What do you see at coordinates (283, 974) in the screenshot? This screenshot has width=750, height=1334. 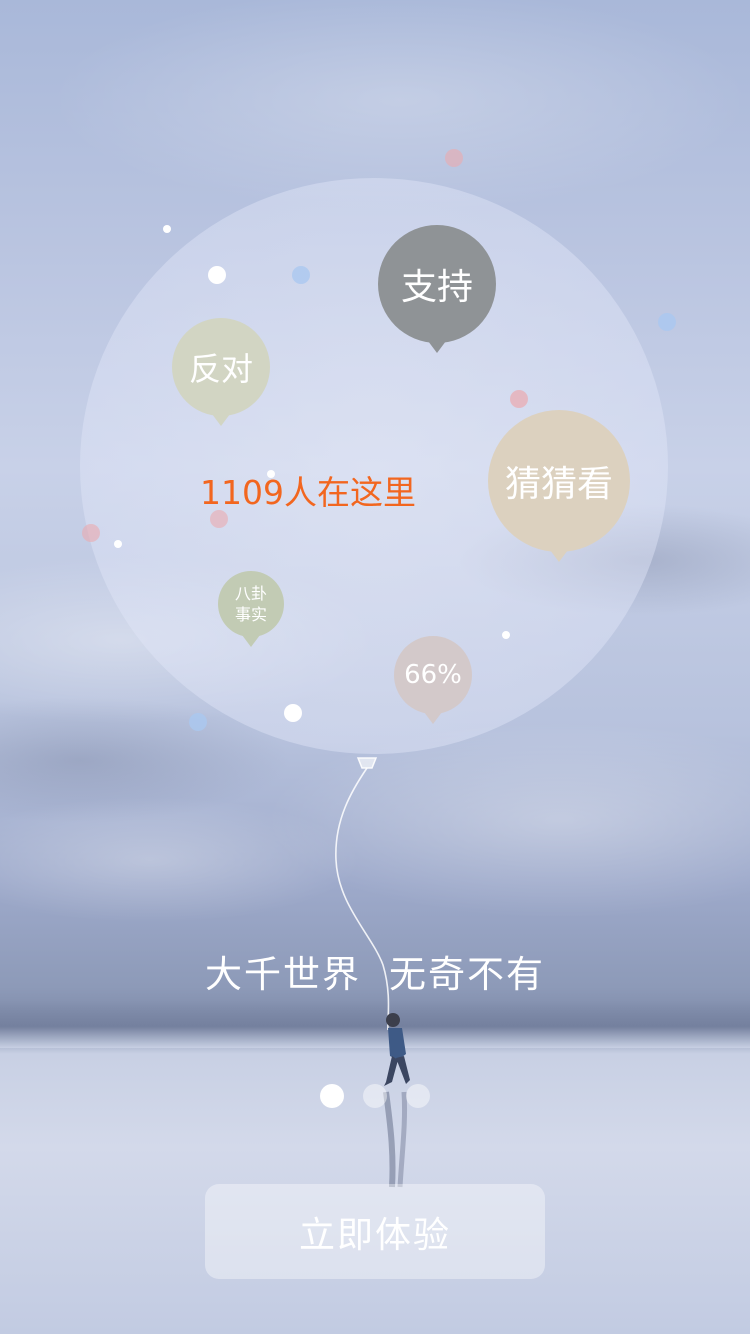 I see `slogan-part-1: 大千世界` at bounding box center [283, 974].